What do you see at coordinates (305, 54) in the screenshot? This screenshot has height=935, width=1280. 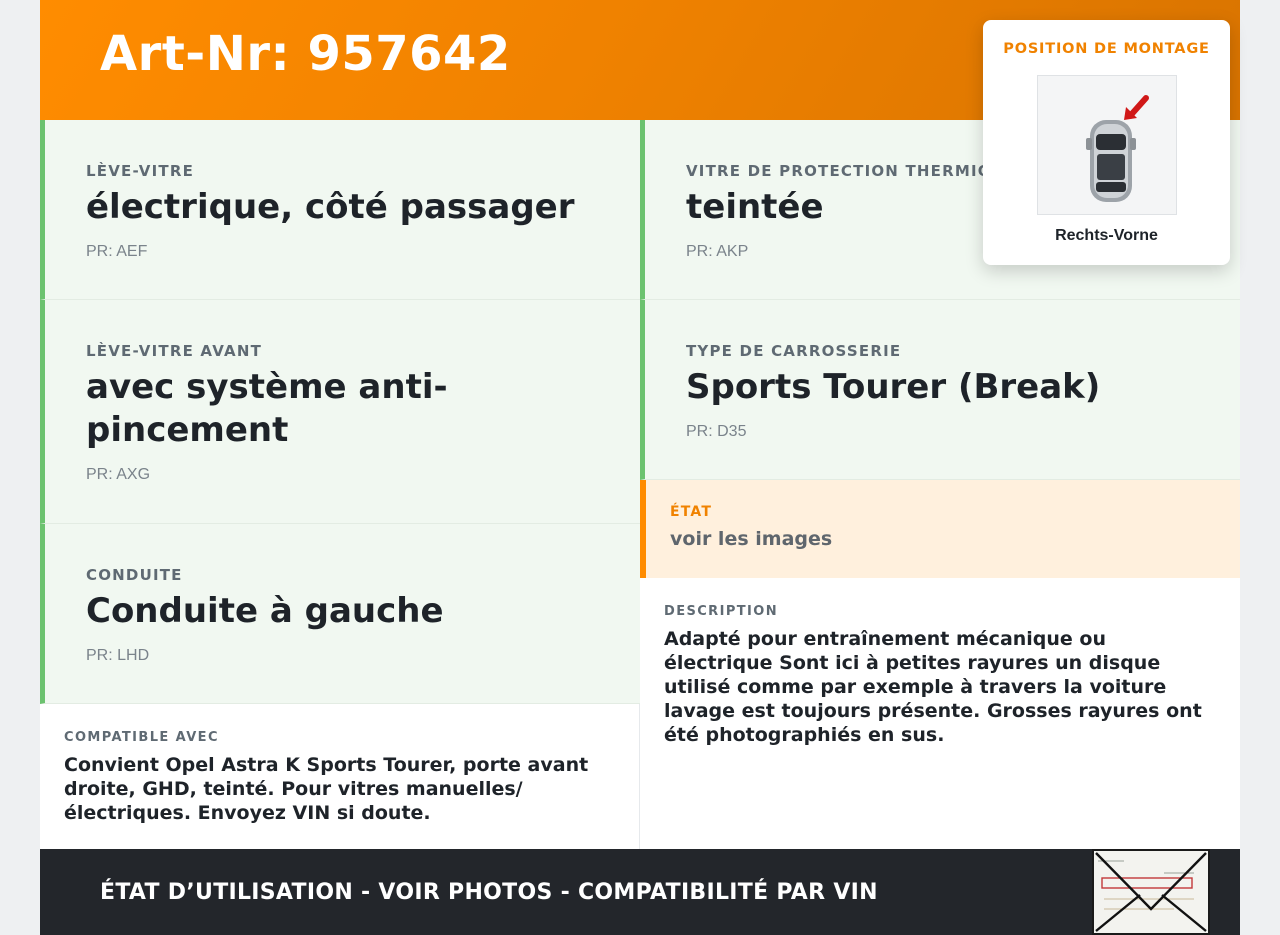 I see `article-number-title: Art-Nr: 957642` at bounding box center [305, 54].